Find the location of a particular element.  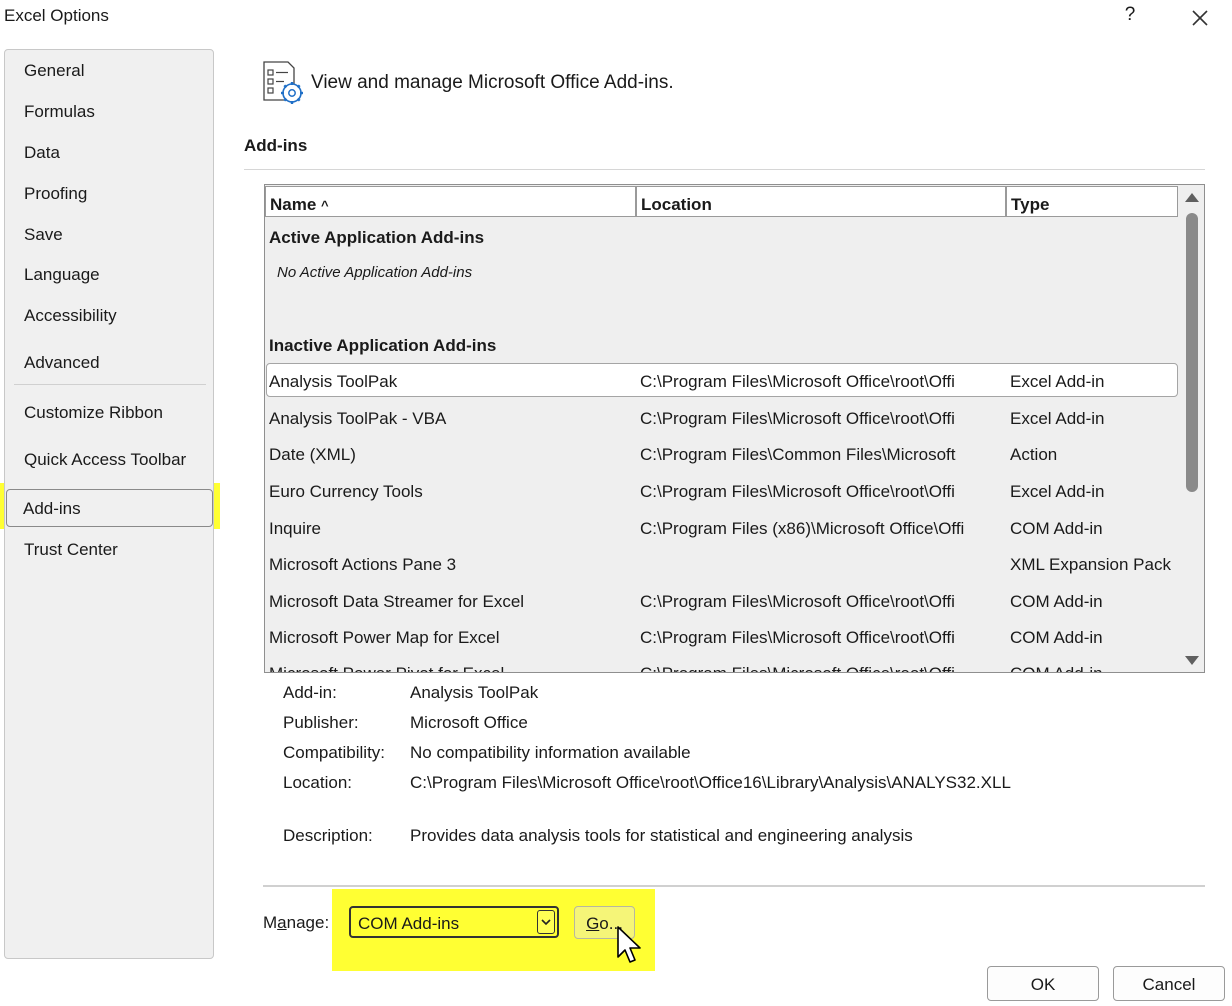

detail-location-label: Location: is located at coordinates (317, 782).